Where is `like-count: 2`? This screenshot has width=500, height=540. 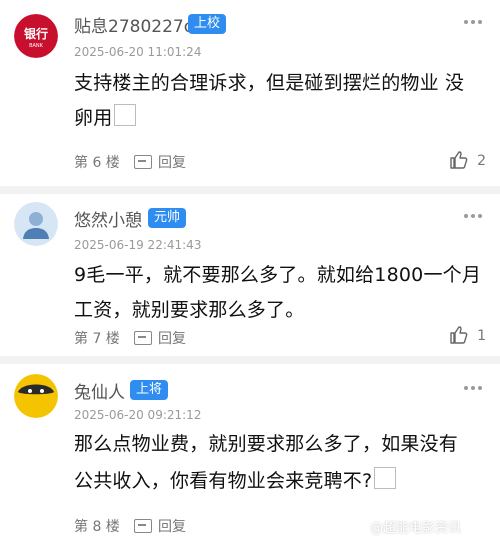
like-count: 2 is located at coordinates (481, 161).